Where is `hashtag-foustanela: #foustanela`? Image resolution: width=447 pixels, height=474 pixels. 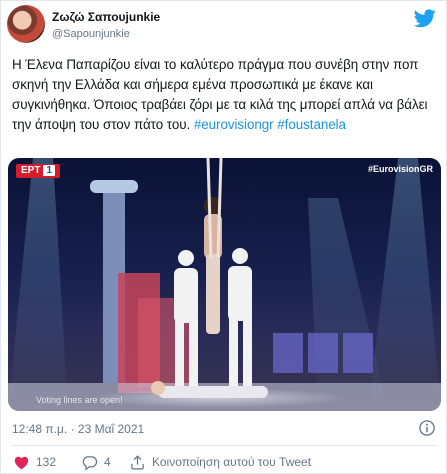 hashtag-foustanela: #foustanela is located at coordinates (311, 124).